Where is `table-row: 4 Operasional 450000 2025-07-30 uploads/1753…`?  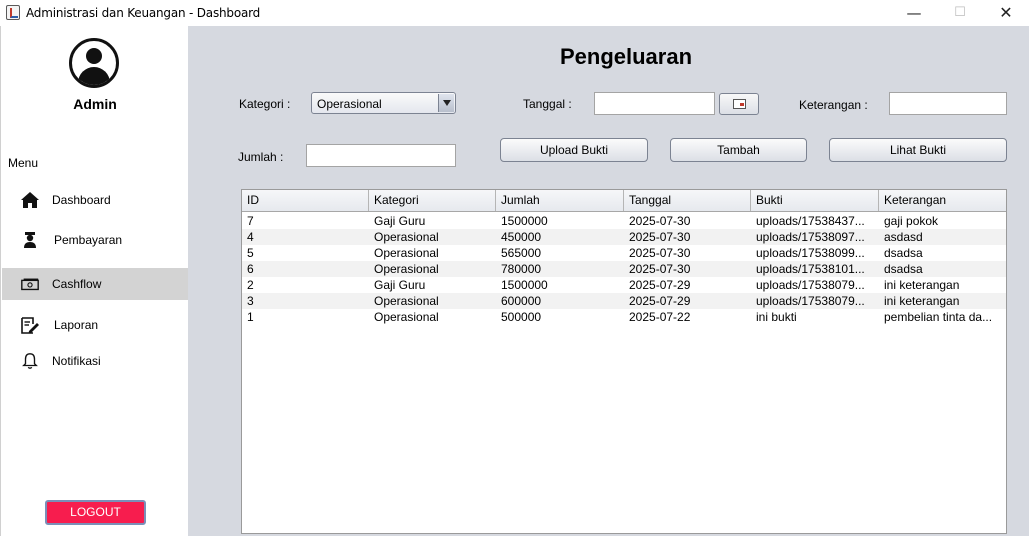
table-row: 4 Operasional 450000 2025-07-30 uploads/1753… is located at coordinates (624, 237).